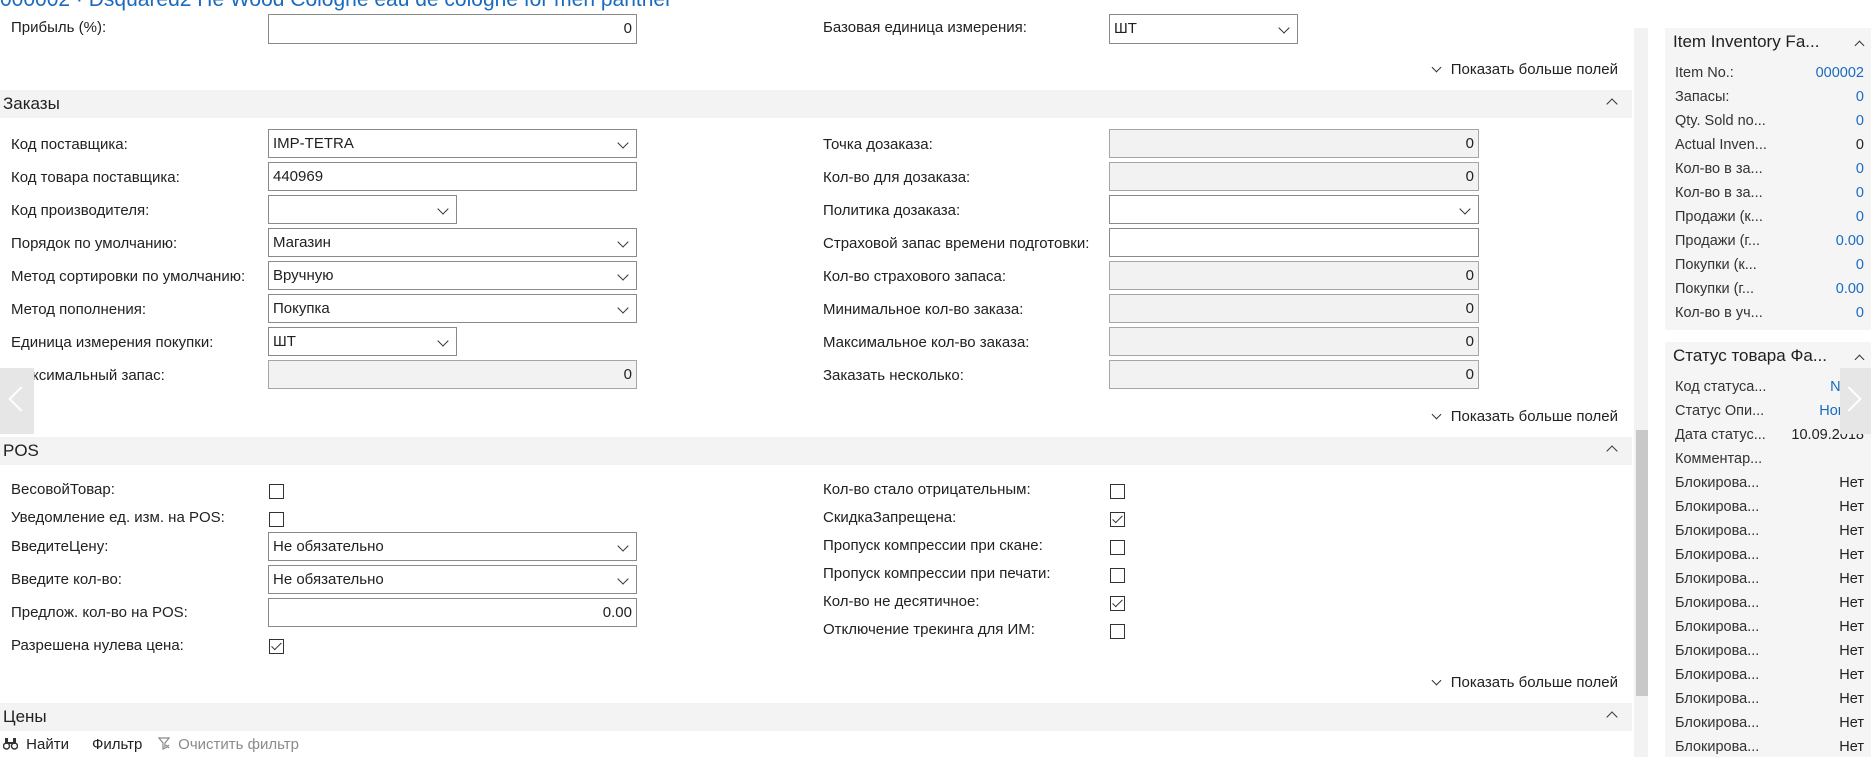  I want to click on replenishment-dropdown: Покупка, so click(452, 308).